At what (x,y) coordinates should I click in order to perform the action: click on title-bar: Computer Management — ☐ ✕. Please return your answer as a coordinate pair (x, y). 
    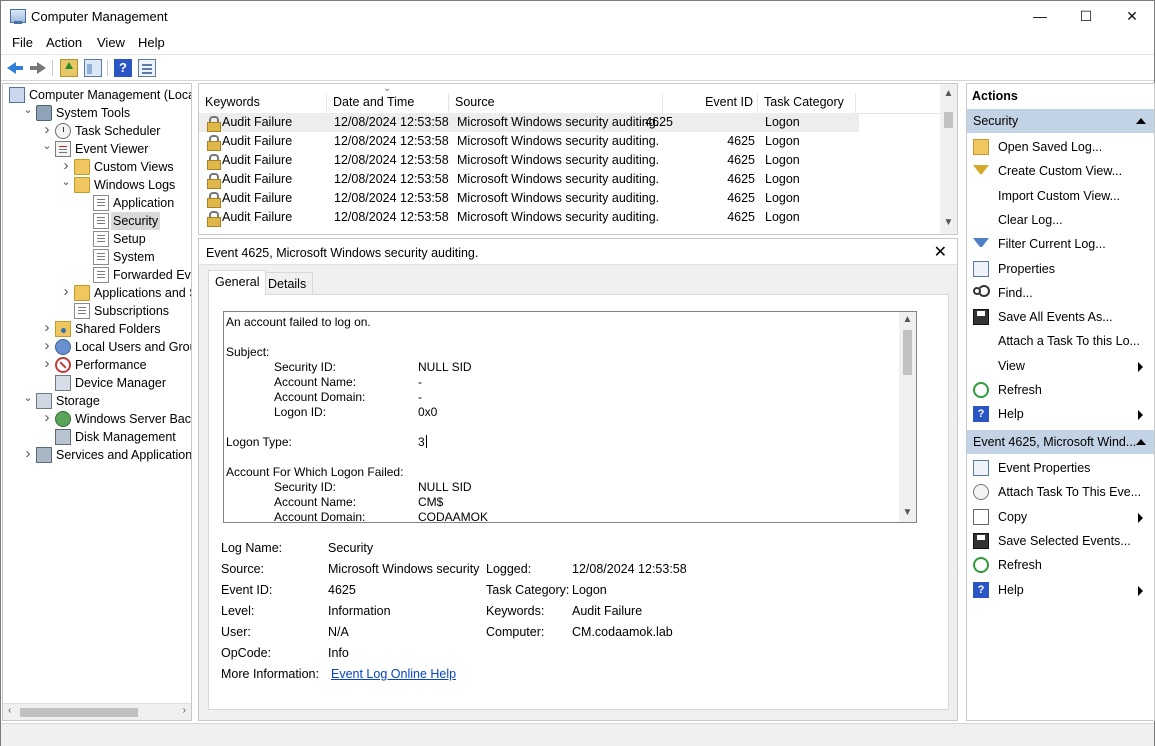
    Looking at the image, I should click on (577, 16).